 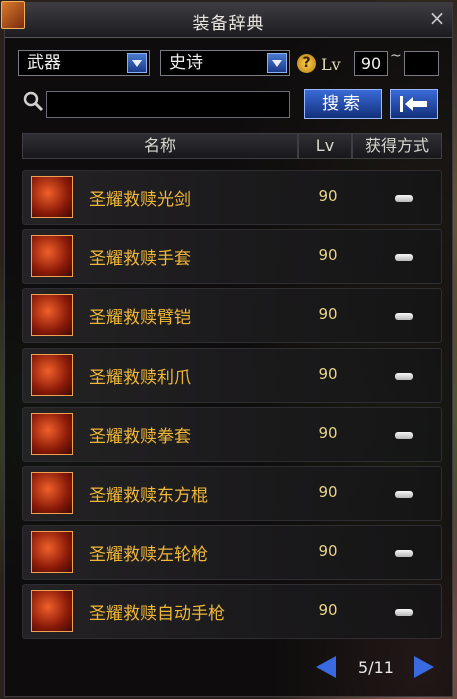 What do you see at coordinates (371, 63) in the screenshot?
I see `level-min-input: 90` at bounding box center [371, 63].